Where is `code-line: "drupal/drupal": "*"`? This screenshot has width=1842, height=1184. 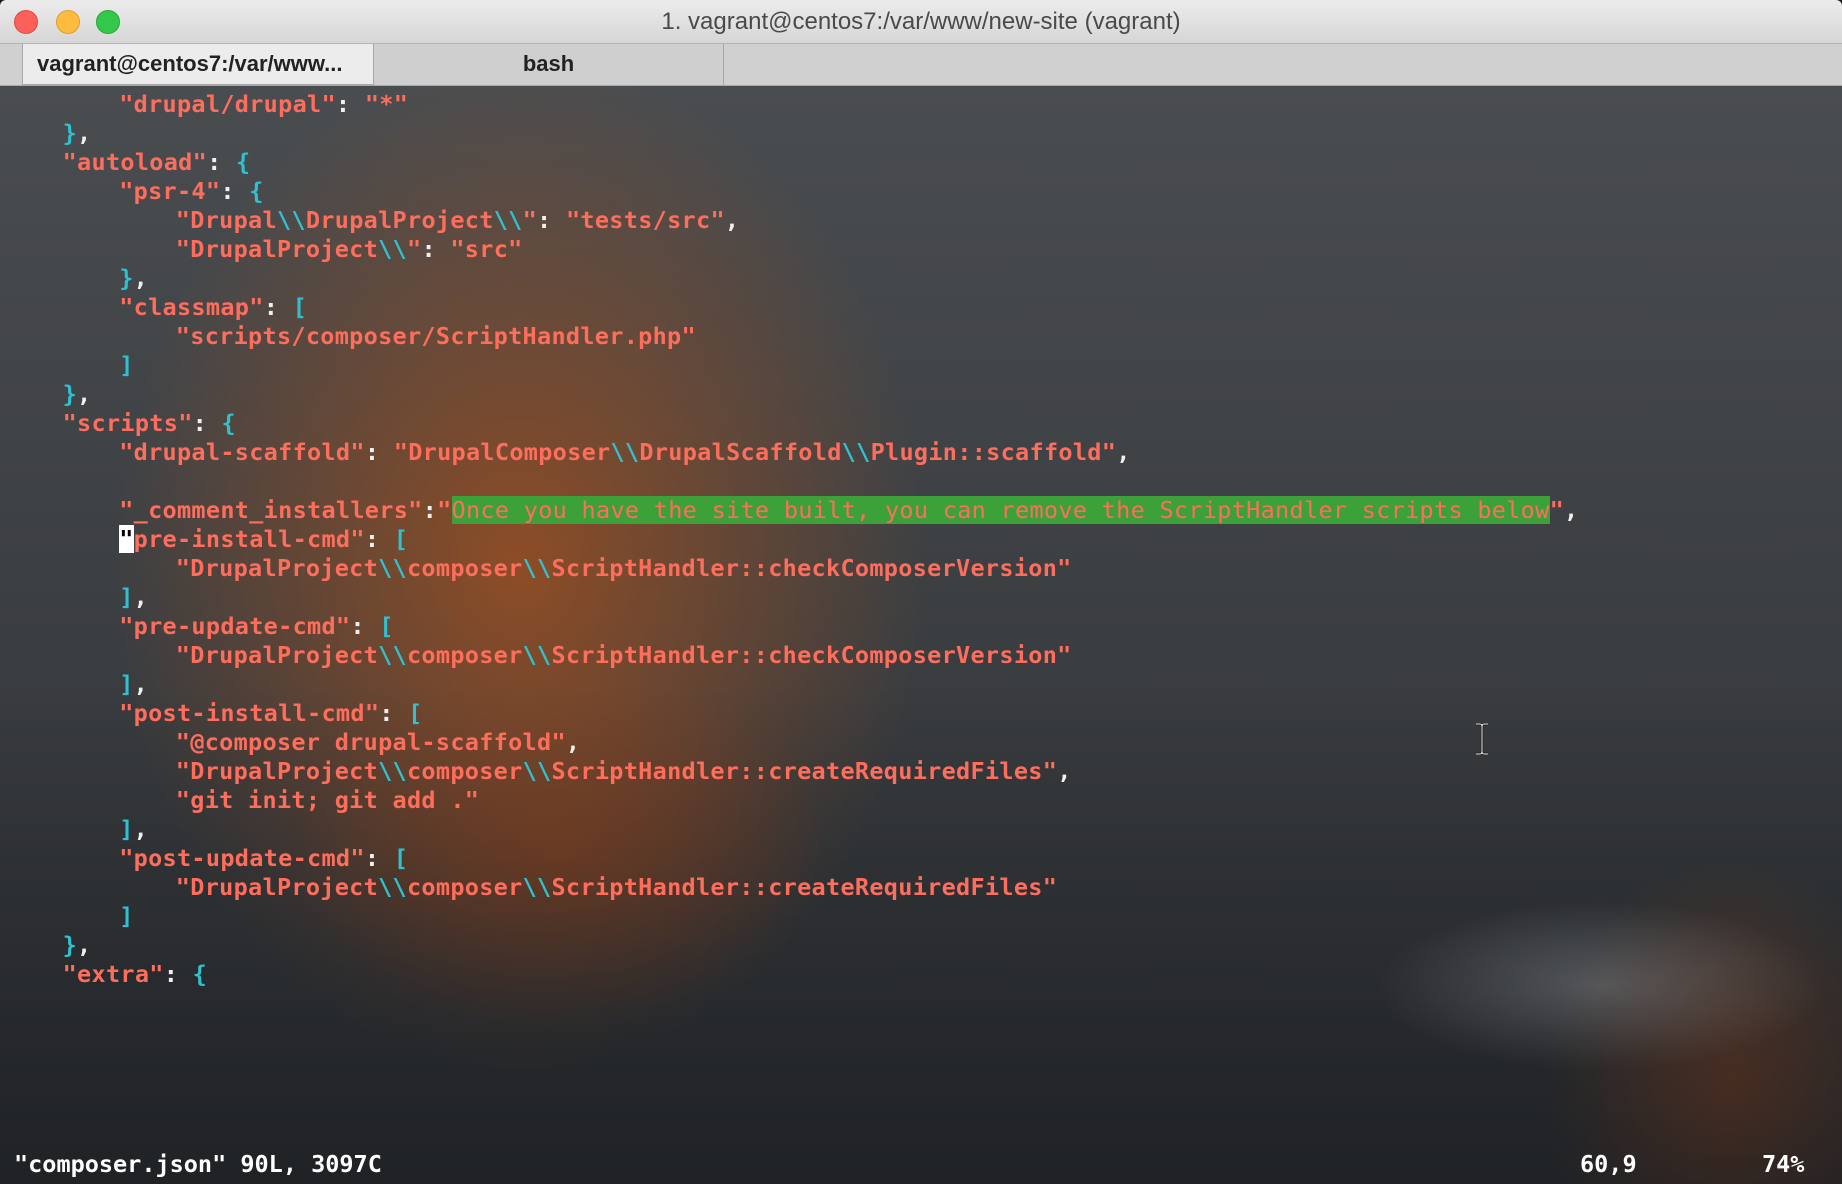
code-line: "drupal/drupal": "*" is located at coordinates (263, 104).